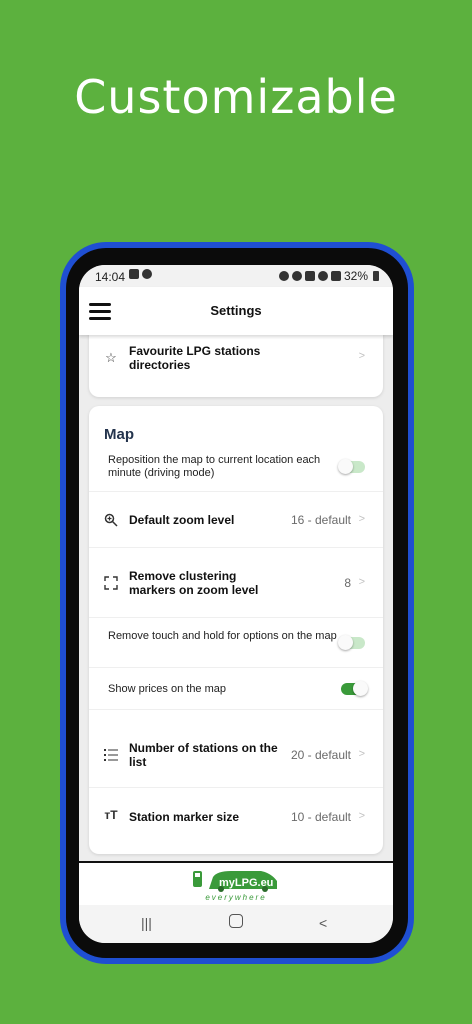  Describe the element at coordinates (351, 642) in the screenshot. I see `touch-hold-toggle` at that location.